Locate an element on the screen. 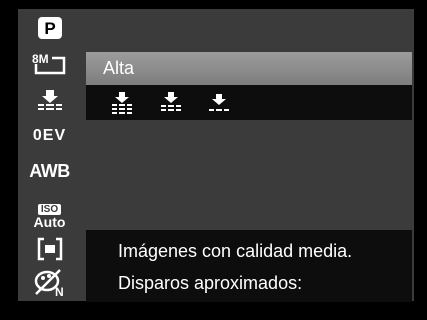 The image size is (427, 320). size-label: 8M is located at coordinates (40, 59).